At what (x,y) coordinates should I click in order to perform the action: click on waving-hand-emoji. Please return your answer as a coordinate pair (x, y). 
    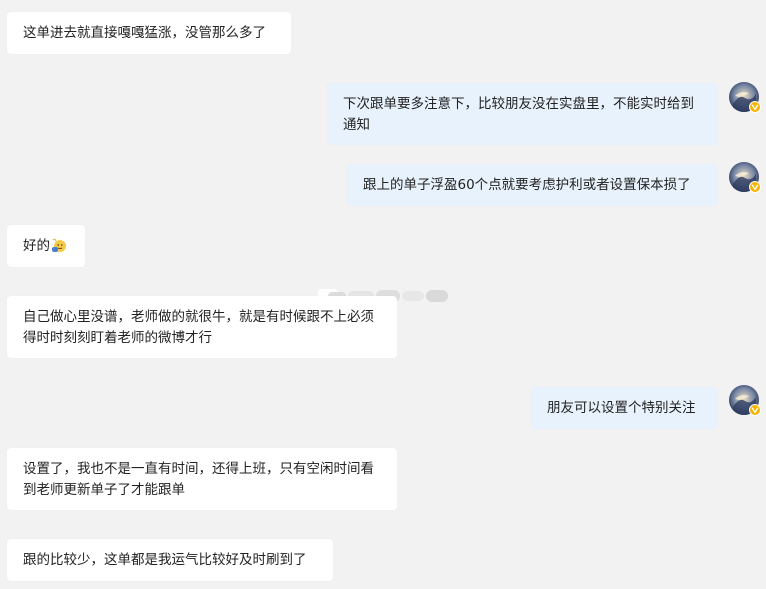
    Looking at the image, I should click on (59, 245).